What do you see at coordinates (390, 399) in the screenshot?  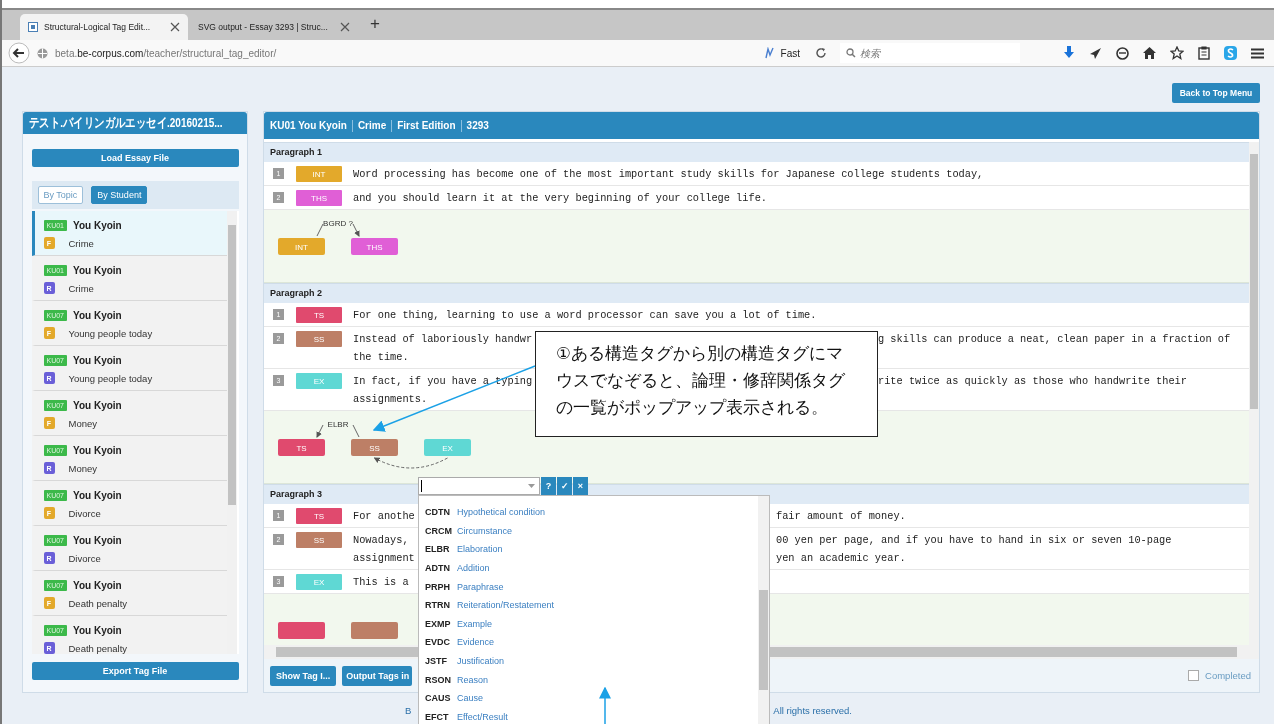 I see `sentence-text: assignments.` at bounding box center [390, 399].